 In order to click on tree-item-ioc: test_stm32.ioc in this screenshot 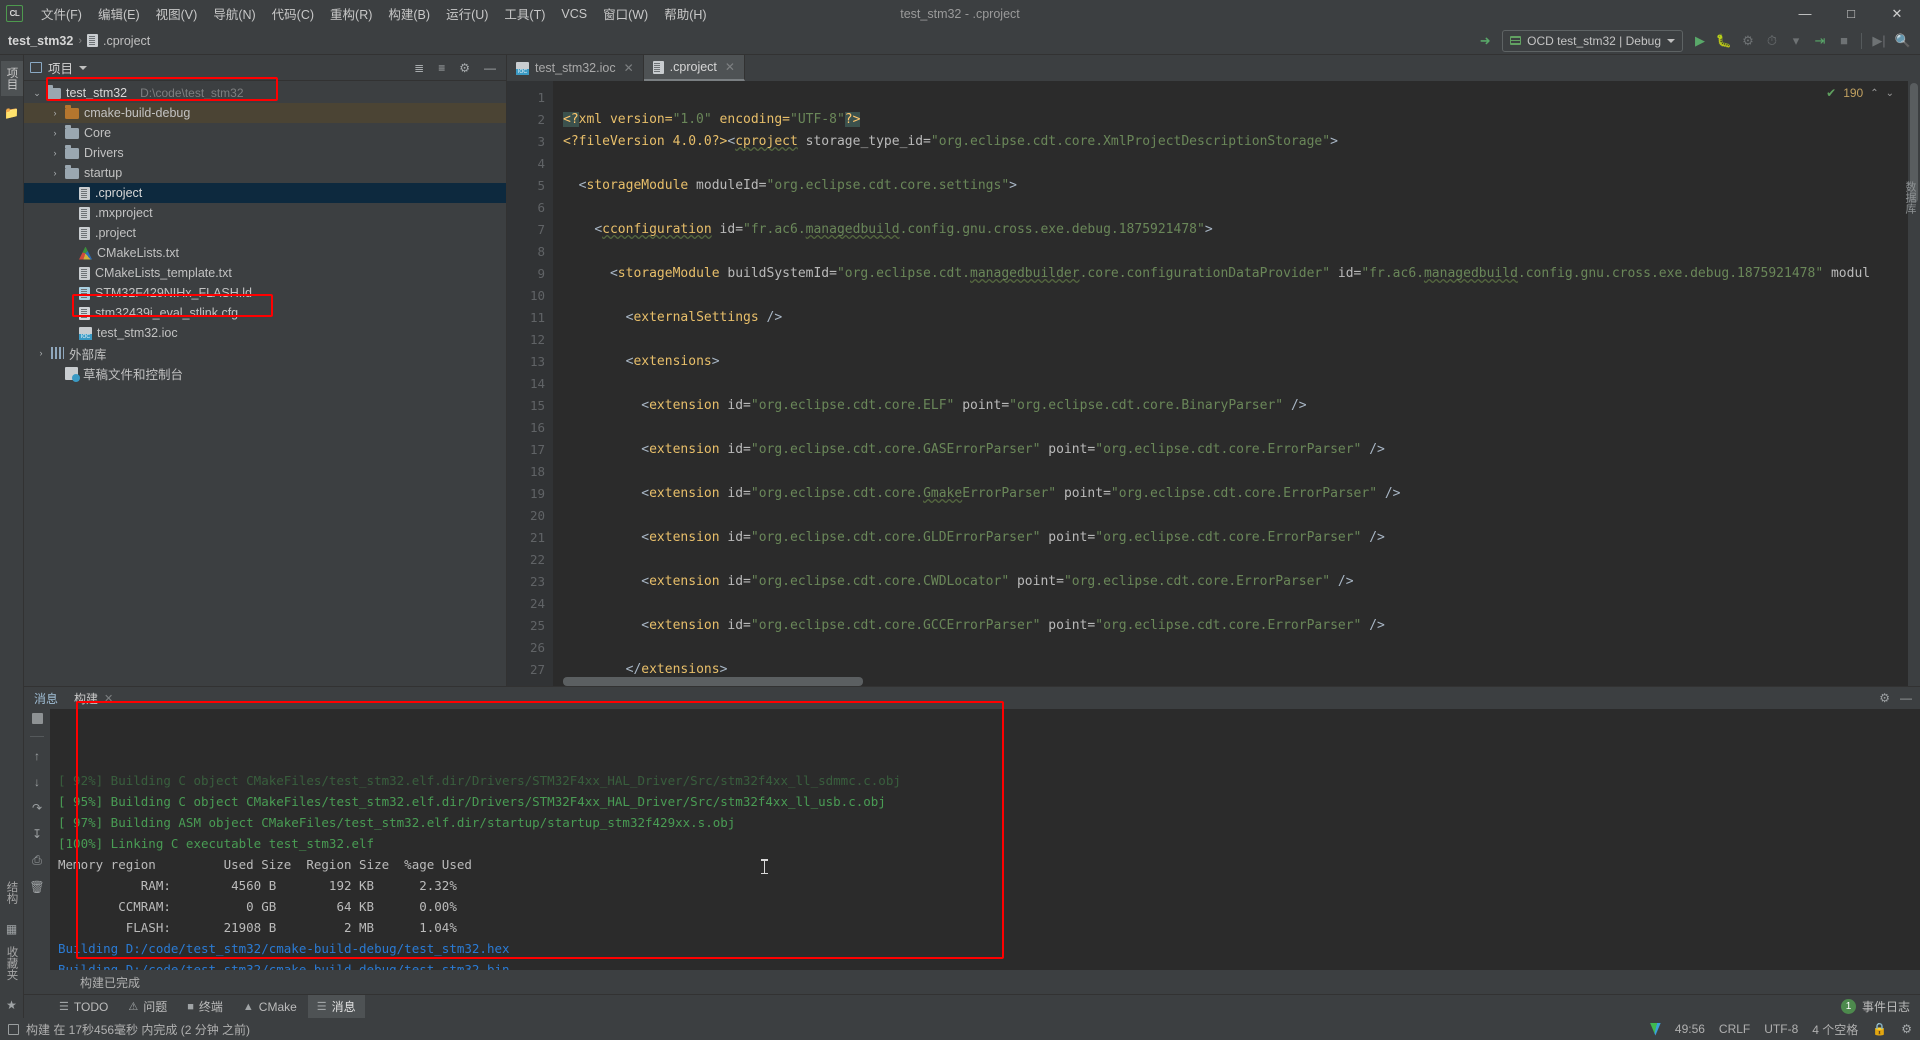, I will do `click(265, 333)`.